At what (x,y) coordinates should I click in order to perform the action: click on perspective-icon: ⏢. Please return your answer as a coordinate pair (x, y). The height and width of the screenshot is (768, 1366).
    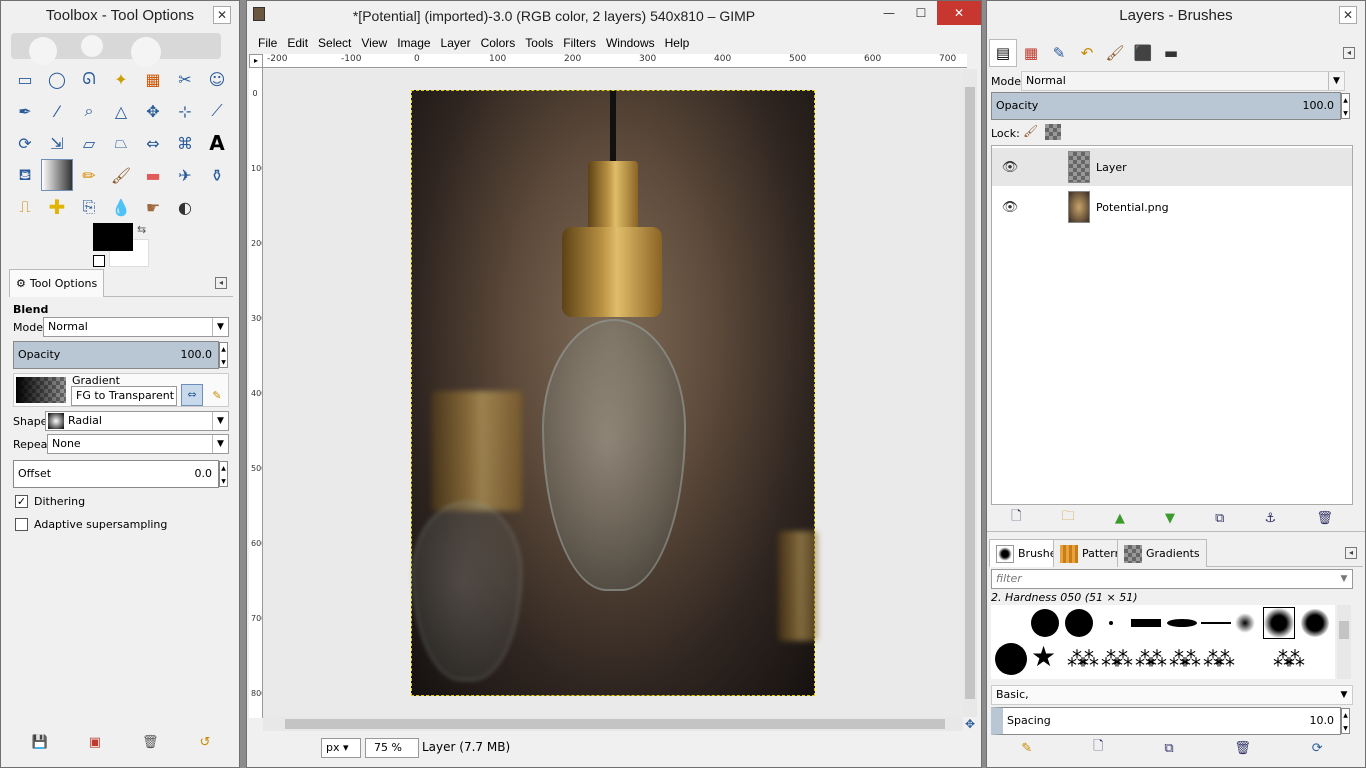
    Looking at the image, I should click on (121, 143).